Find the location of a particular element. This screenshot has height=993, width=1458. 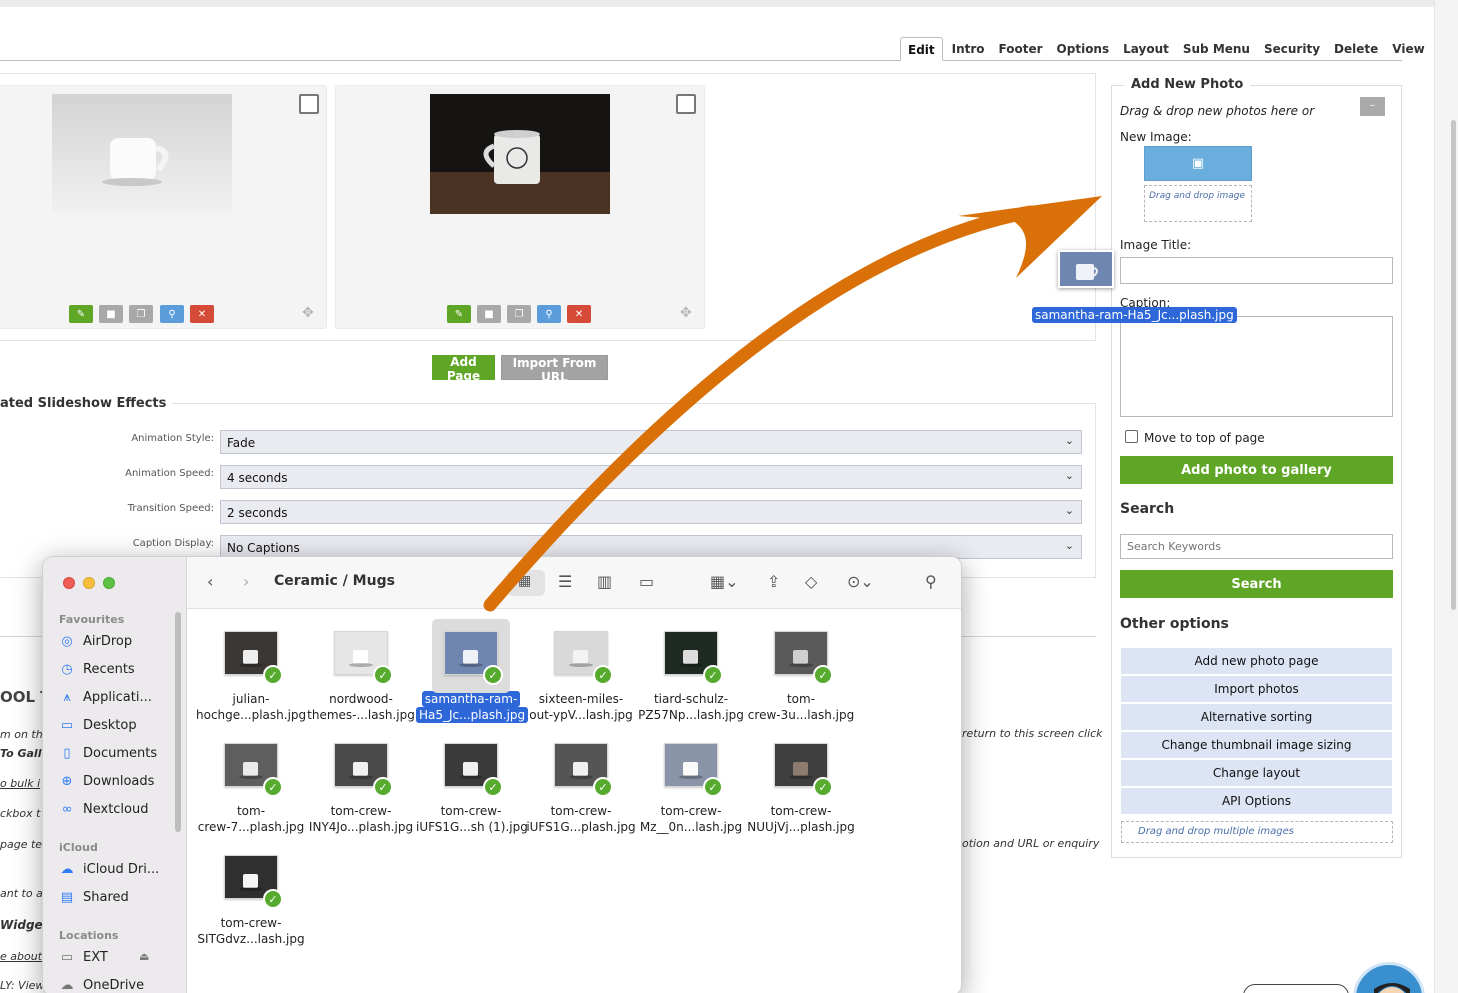

tab-layout: Layout is located at coordinates (1146, 49).